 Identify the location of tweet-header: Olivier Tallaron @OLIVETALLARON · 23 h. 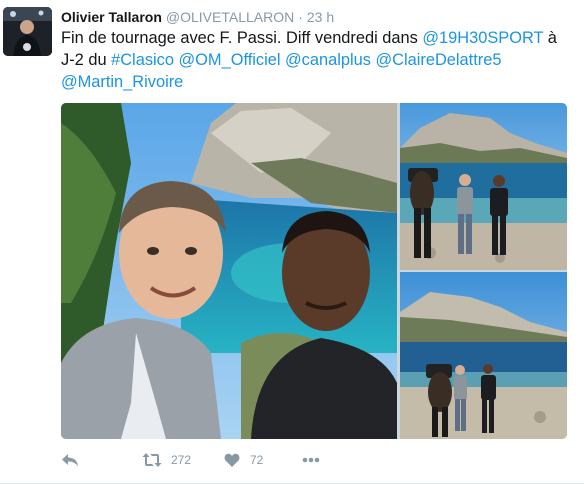
(197, 17).